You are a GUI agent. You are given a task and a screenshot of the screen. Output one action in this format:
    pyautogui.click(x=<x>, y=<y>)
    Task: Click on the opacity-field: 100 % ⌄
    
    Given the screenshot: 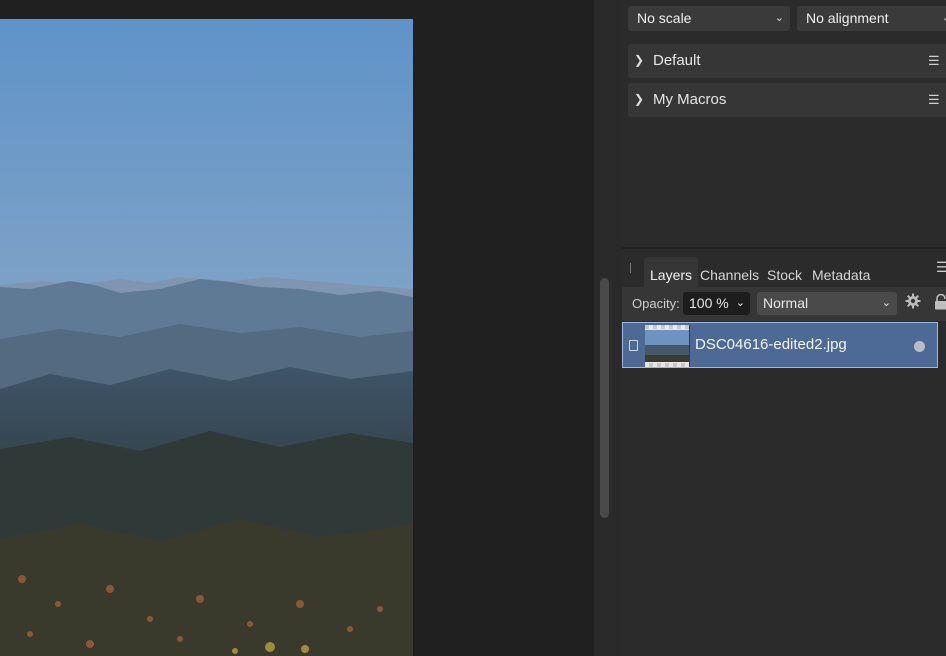 What is the action you would take?
    pyautogui.click(x=716, y=303)
    